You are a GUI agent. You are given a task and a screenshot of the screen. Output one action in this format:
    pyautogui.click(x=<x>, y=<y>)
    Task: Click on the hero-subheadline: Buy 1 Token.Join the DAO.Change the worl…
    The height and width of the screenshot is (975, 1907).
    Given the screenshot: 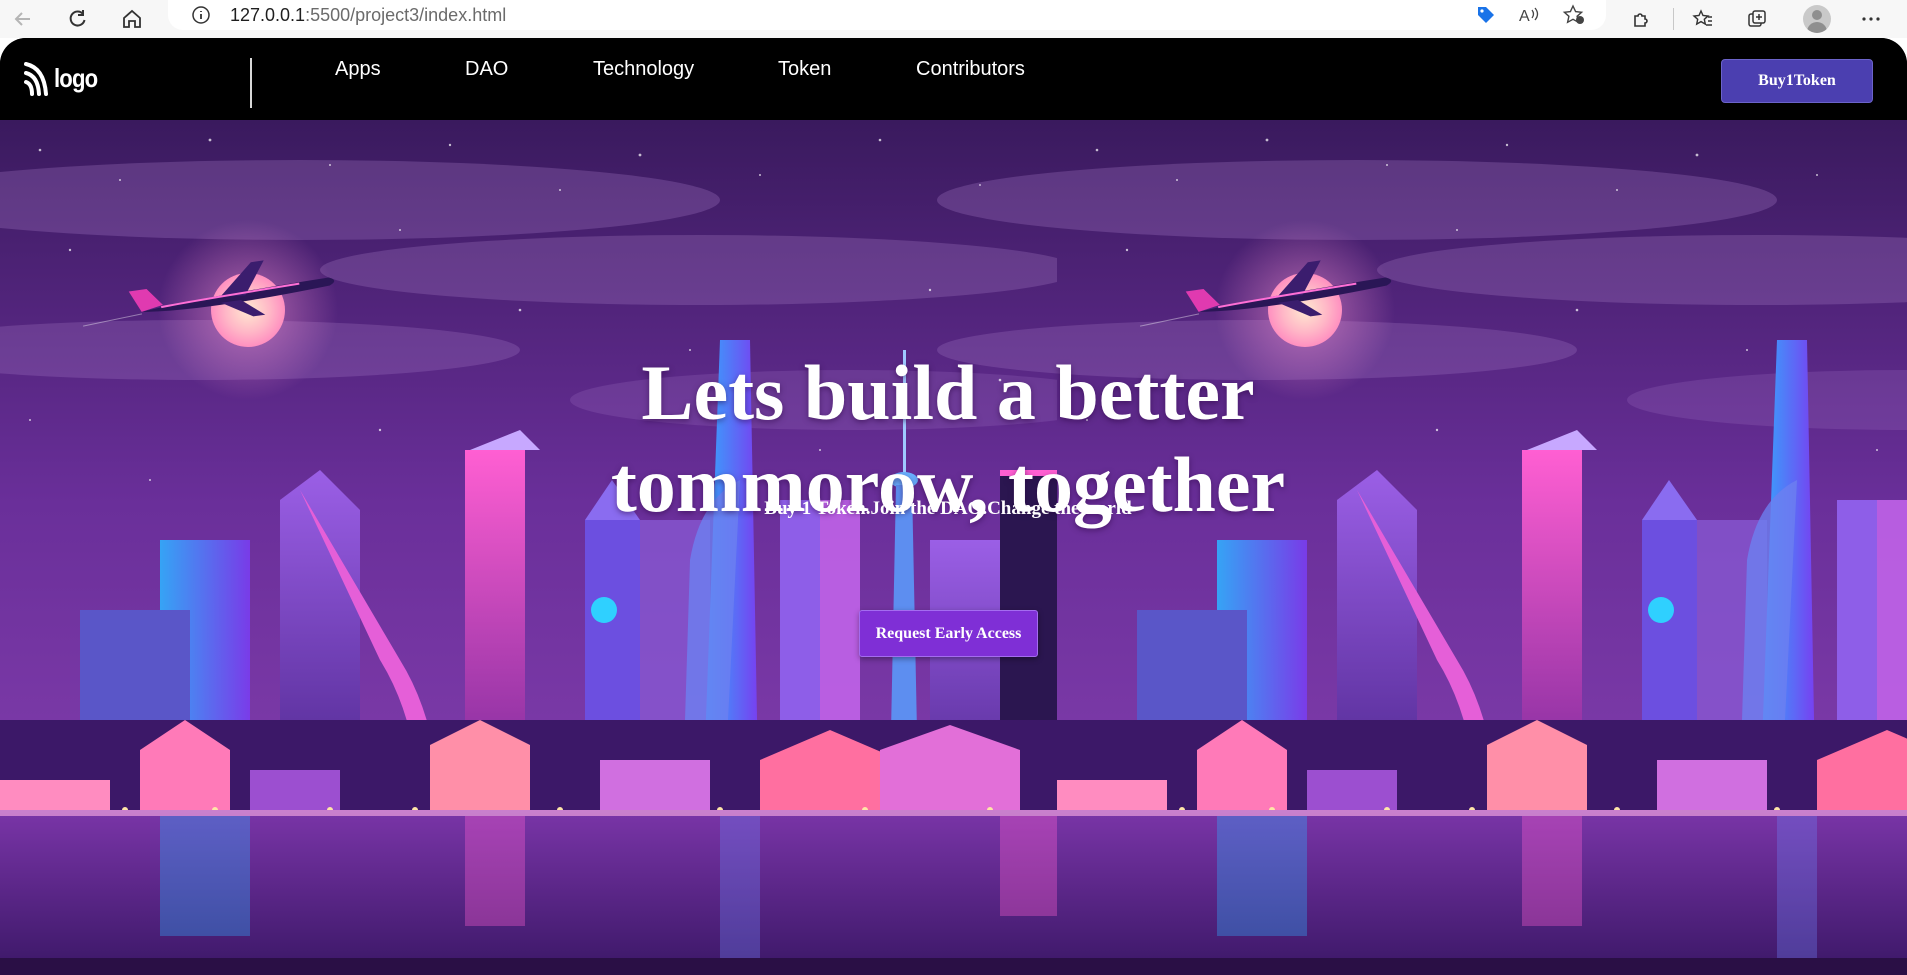 What is the action you would take?
    pyautogui.click(x=948, y=508)
    